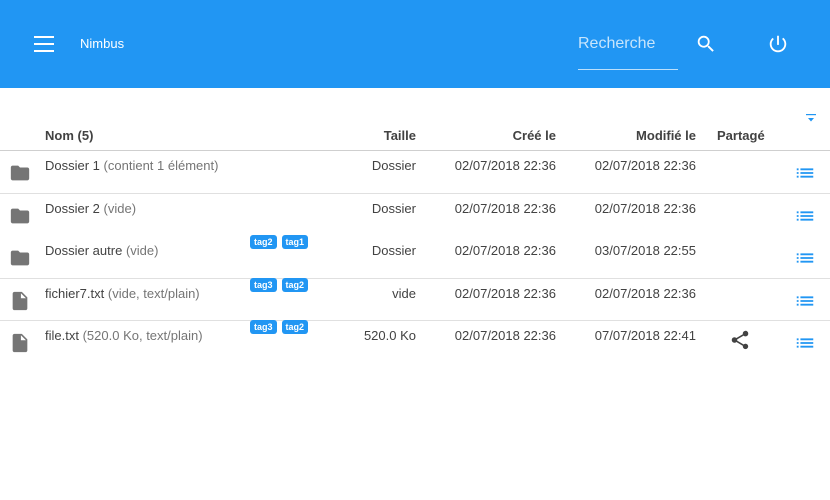 The width and height of the screenshot is (830, 500). Describe the element at coordinates (62, 335) in the screenshot. I see `item-name-label: file.txt` at that location.